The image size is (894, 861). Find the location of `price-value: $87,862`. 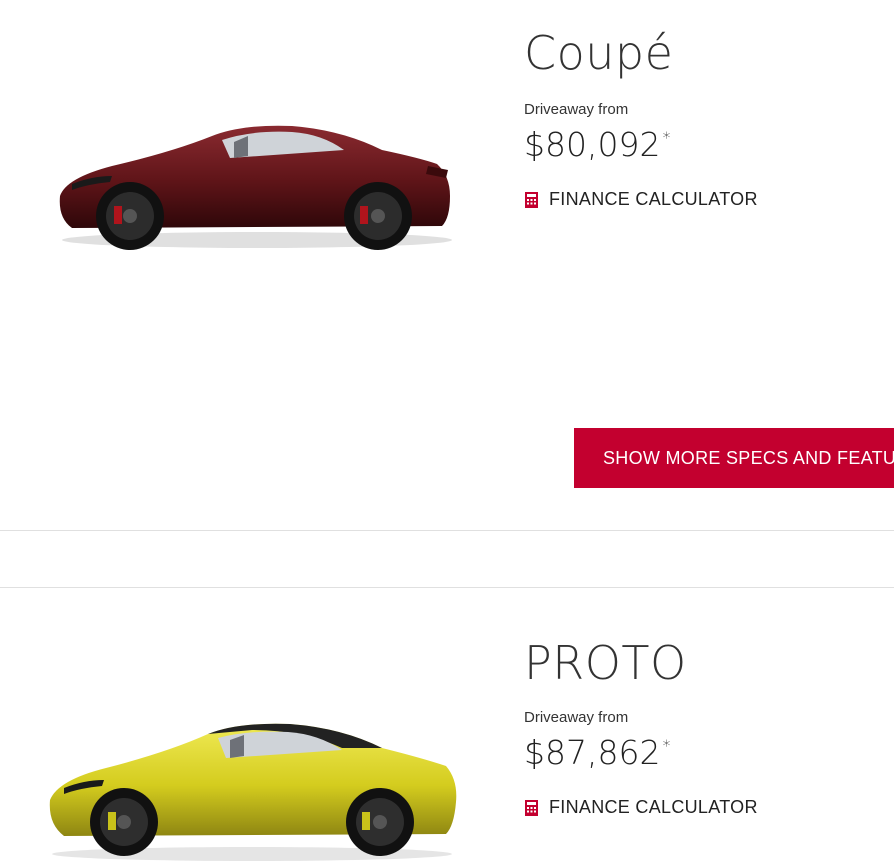

price-value: $87,862 is located at coordinates (592, 752).